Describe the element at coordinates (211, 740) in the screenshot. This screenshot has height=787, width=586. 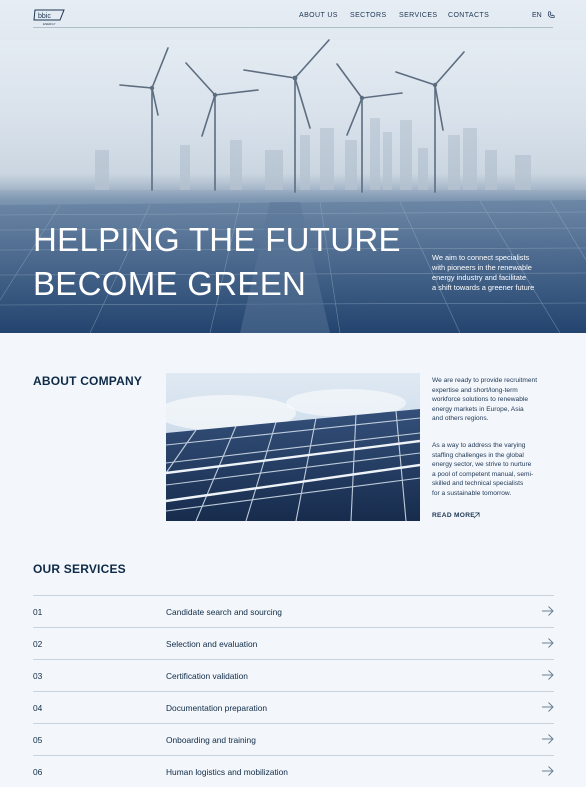
I see `service-label: Onboarding and training` at that location.